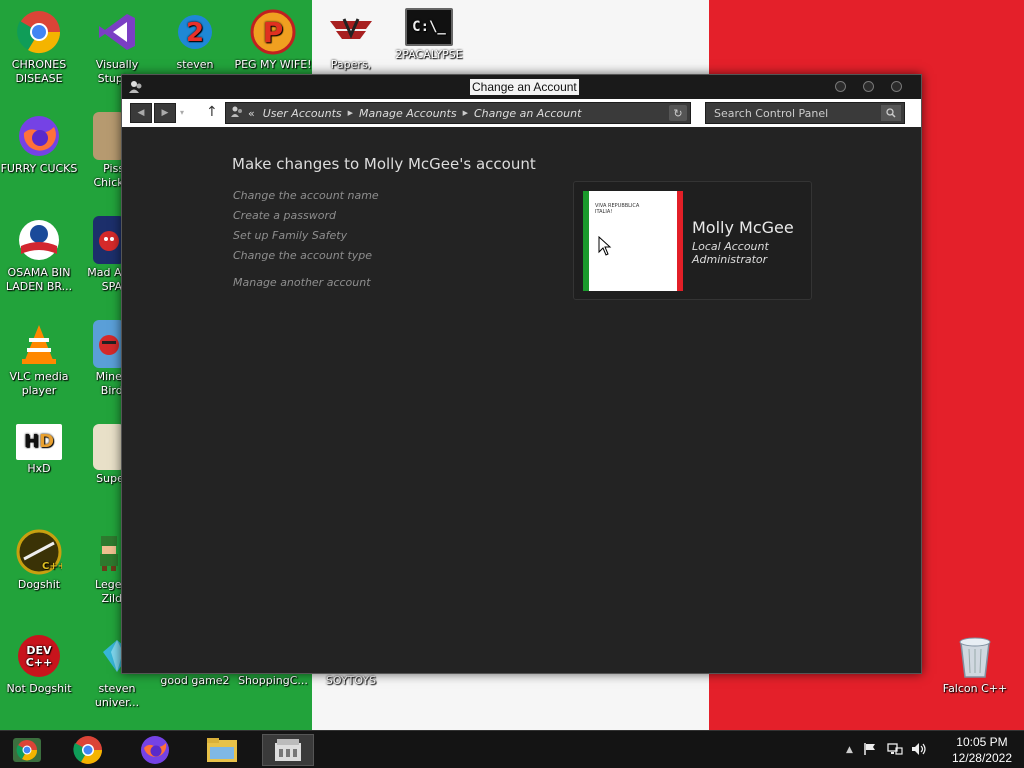 The height and width of the screenshot is (768, 1024). Describe the element at coordinates (251, 113) in the screenshot. I see `breadcrumb-overflow: «` at that location.